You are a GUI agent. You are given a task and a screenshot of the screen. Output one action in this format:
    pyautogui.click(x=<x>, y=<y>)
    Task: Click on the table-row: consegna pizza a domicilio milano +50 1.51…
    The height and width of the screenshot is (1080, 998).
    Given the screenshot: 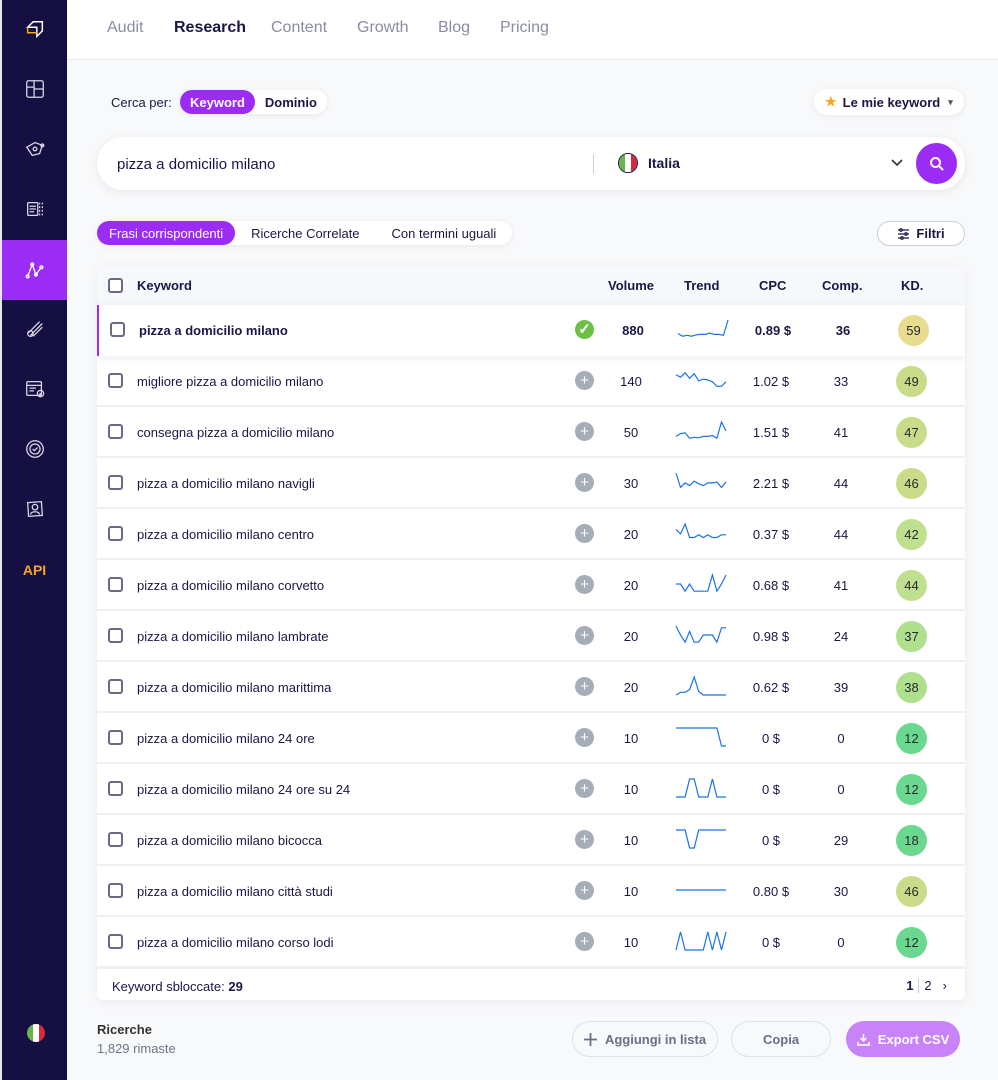 What is the action you would take?
    pyautogui.click(x=531, y=432)
    